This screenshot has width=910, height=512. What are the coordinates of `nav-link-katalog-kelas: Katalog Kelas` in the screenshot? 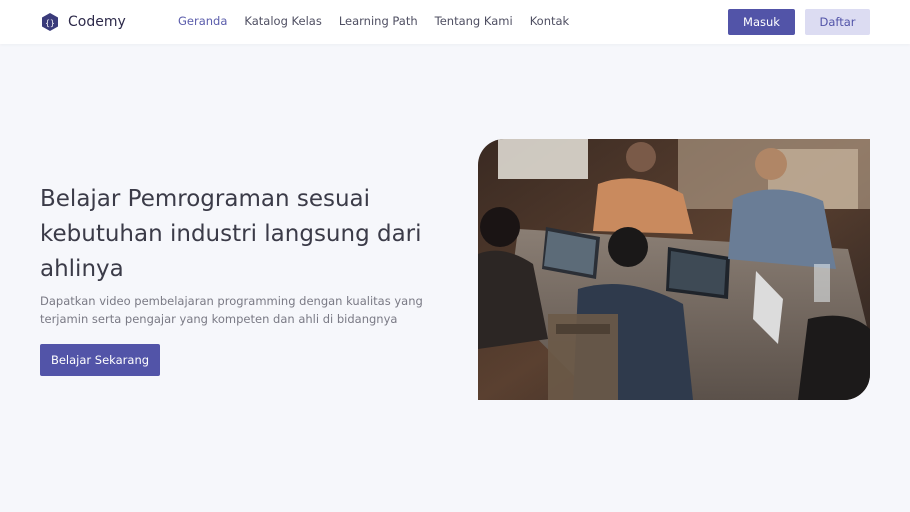 It's located at (282, 21).